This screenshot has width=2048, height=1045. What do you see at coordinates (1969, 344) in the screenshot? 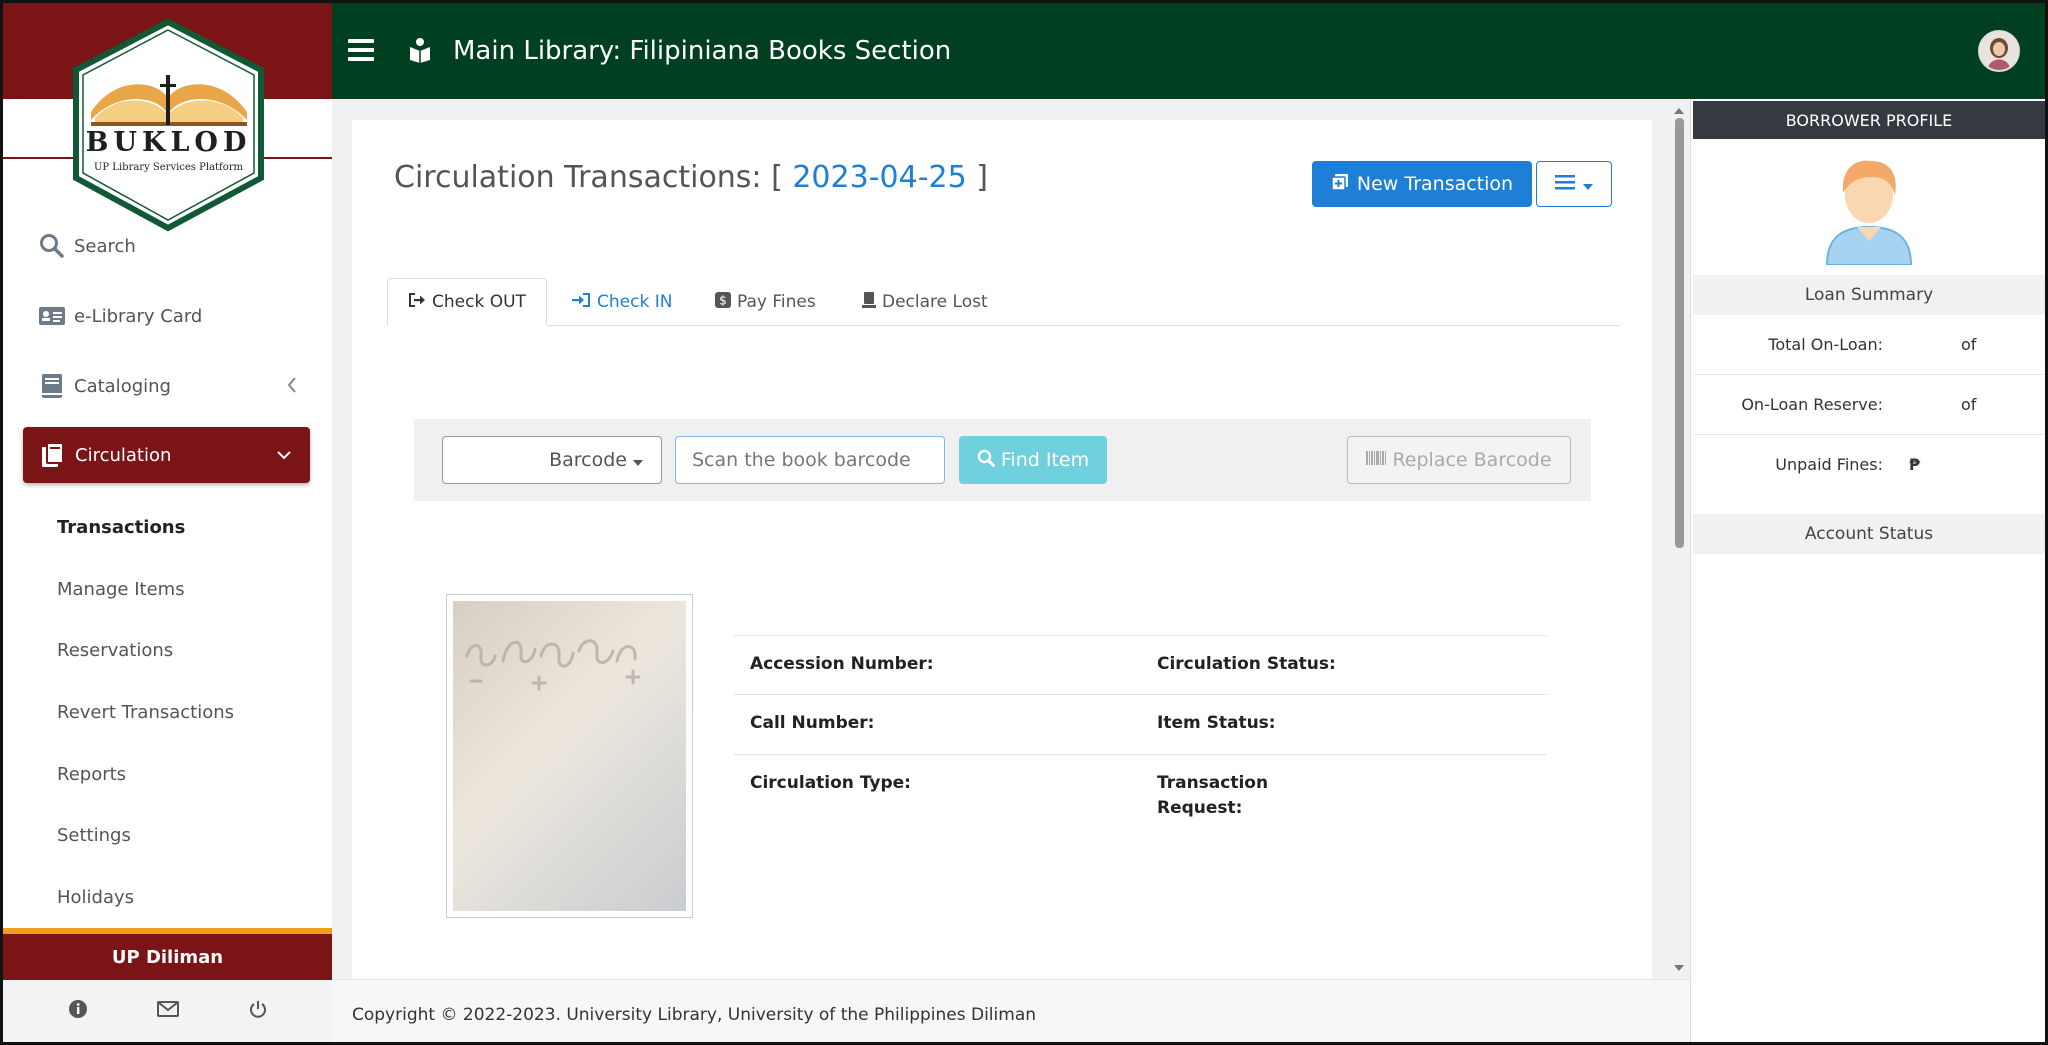
I see `total-on-loan-value: of` at bounding box center [1969, 344].